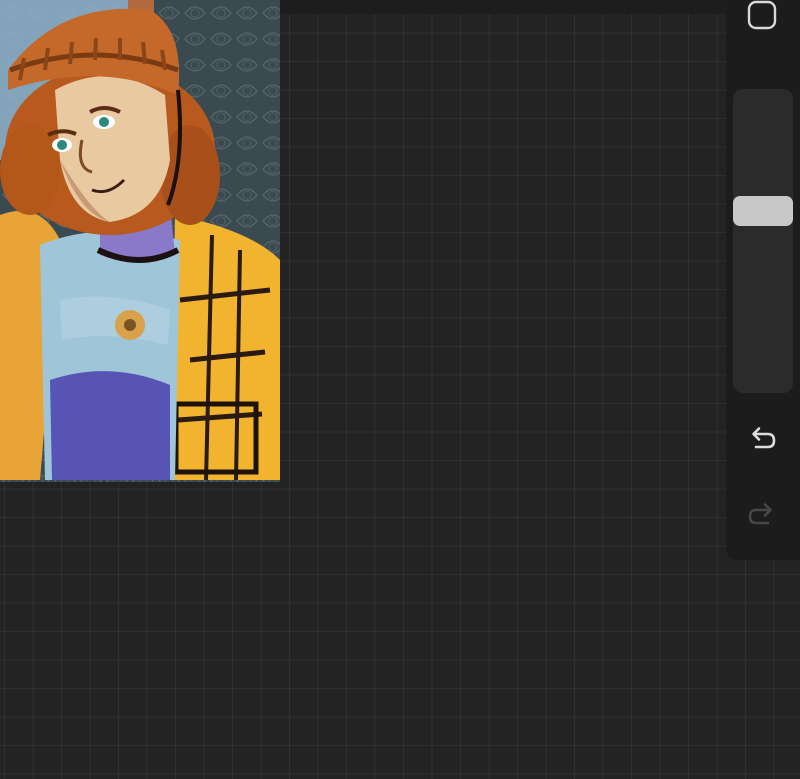 The image size is (800, 779). I want to click on undo-button, so click(762, 438).